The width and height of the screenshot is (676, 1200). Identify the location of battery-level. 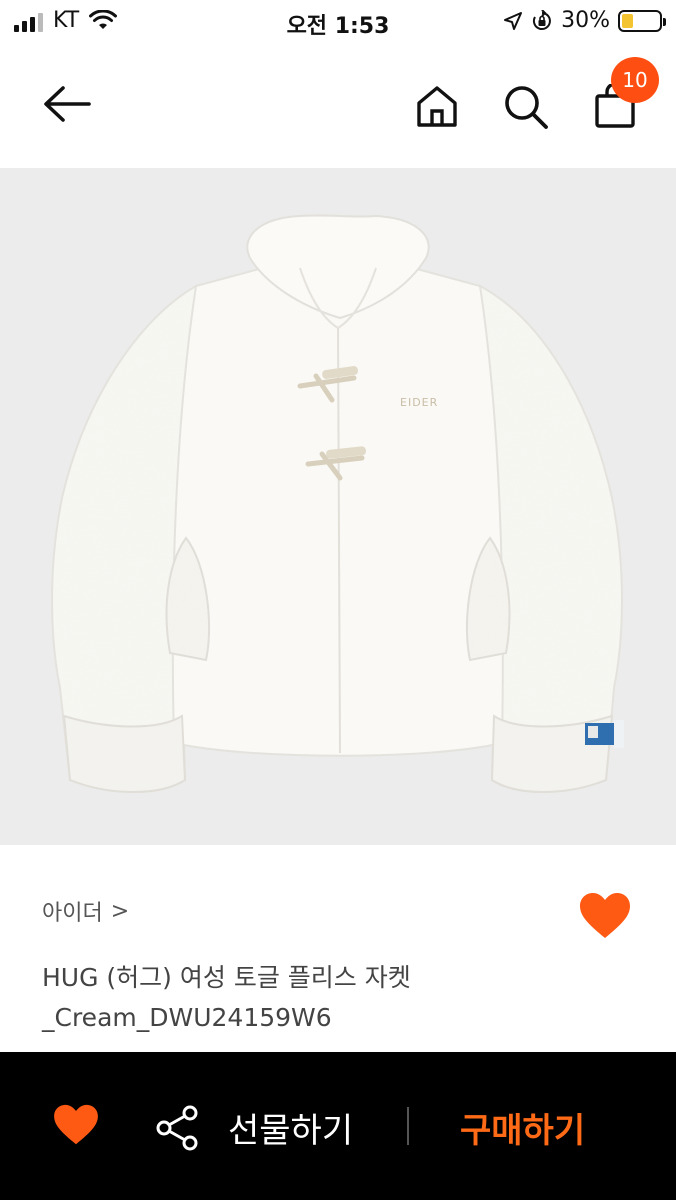
(627, 20).